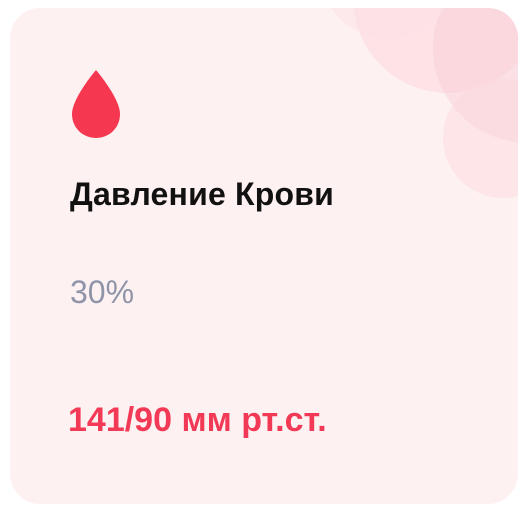 The width and height of the screenshot is (528, 512). Describe the element at coordinates (202, 194) in the screenshot. I see `card-title: Давление Крови` at that location.